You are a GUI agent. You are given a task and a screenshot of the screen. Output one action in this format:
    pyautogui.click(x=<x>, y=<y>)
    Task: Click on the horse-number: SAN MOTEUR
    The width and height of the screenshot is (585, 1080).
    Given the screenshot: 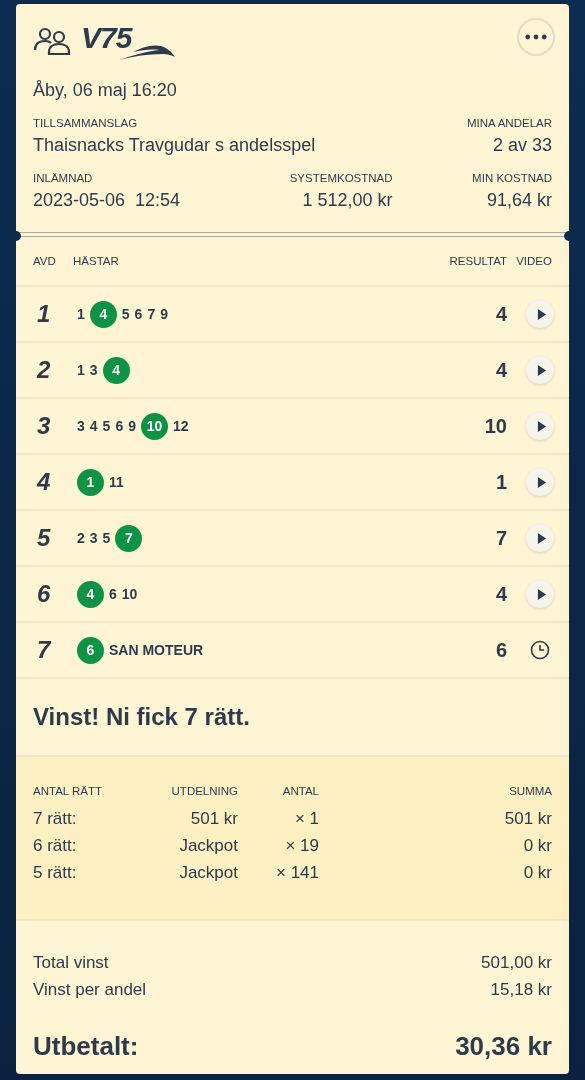 What is the action you would take?
    pyautogui.click(x=156, y=650)
    